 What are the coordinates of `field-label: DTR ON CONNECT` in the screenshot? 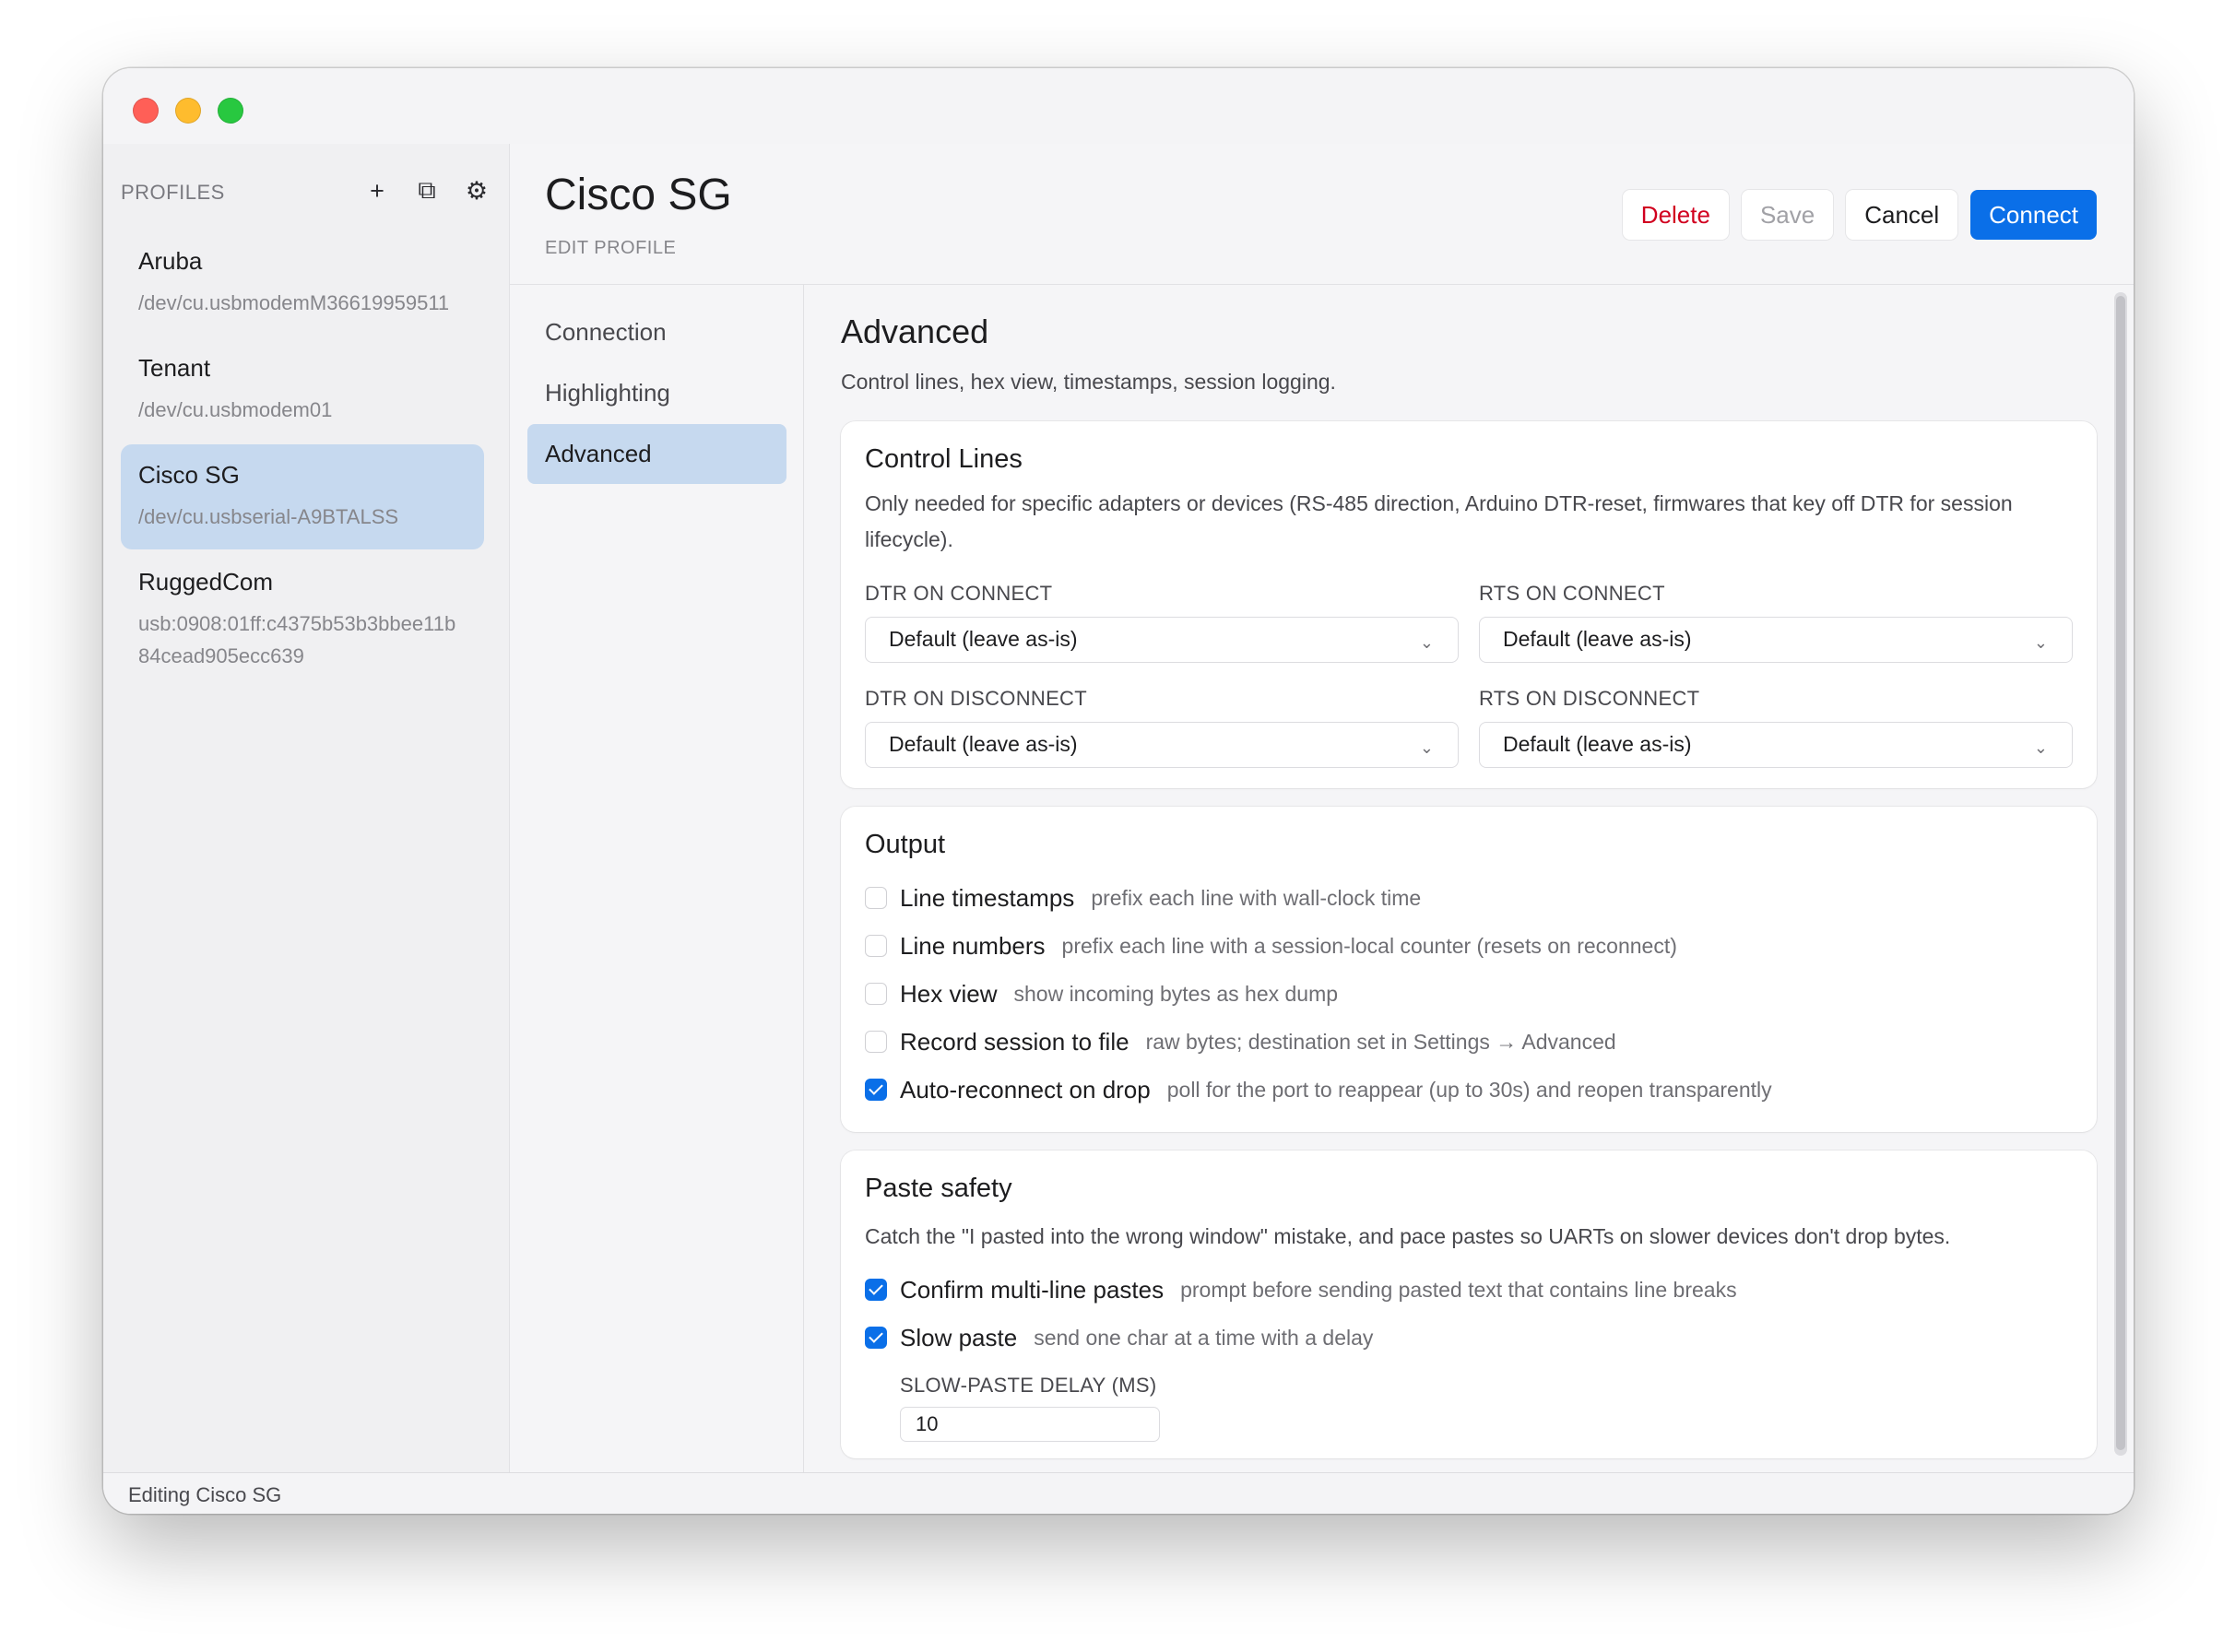 It's located at (959, 593).